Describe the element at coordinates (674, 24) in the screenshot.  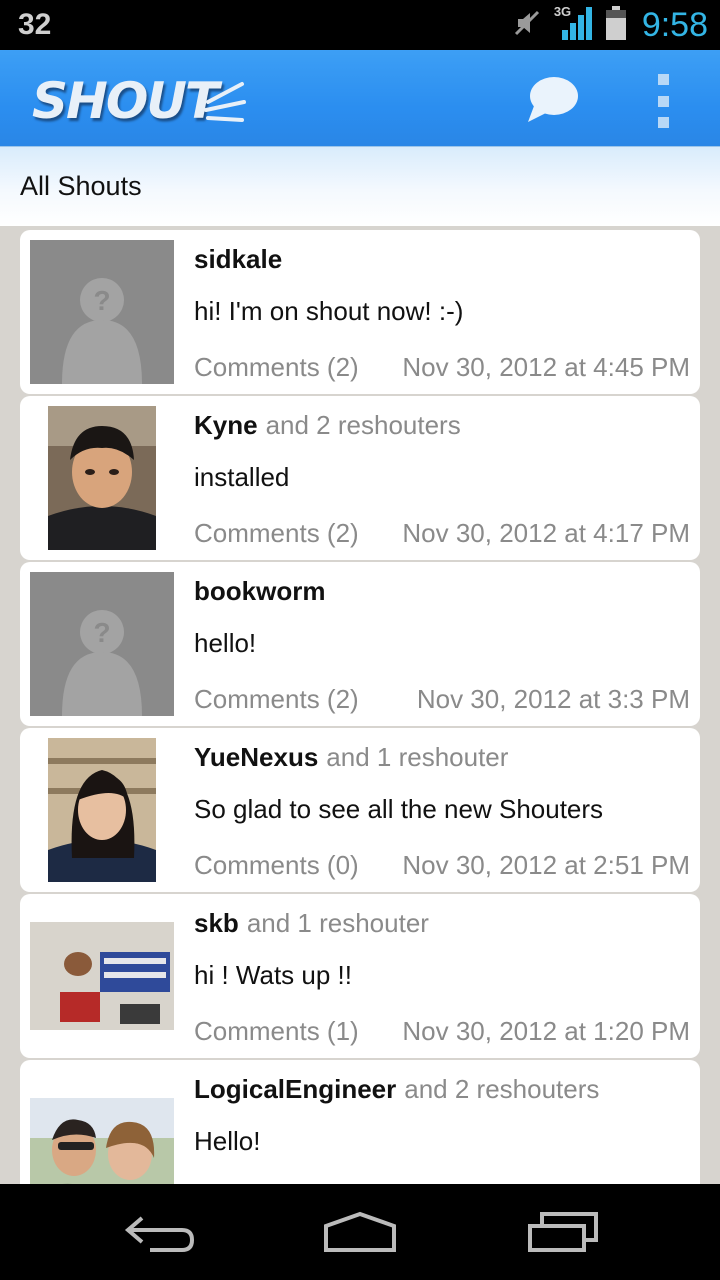
I see `status-time: 9:58` at that location.